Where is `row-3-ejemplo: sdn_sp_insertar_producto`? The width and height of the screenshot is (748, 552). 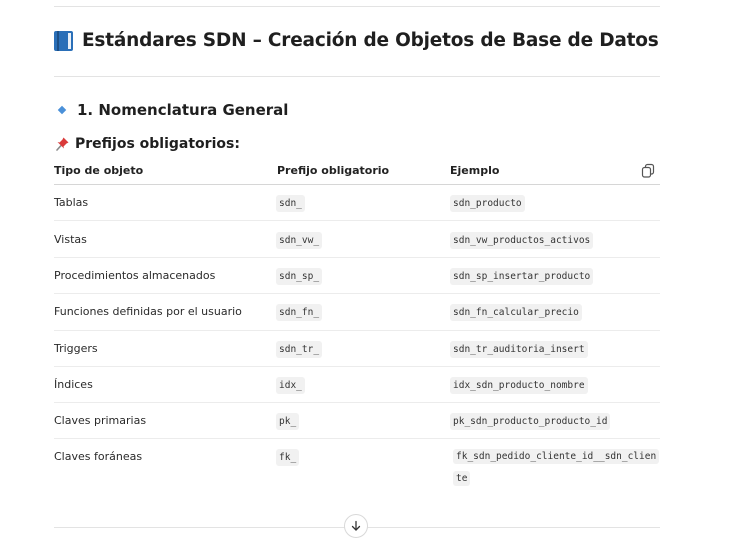 row-3-ejemplo: sdn_sp_insertar_producto is located at coordinates (522, 276).